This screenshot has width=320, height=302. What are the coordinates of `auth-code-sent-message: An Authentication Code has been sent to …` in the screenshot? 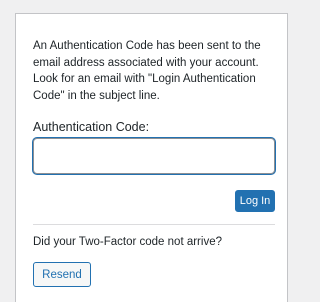 It's located at (147, 71).